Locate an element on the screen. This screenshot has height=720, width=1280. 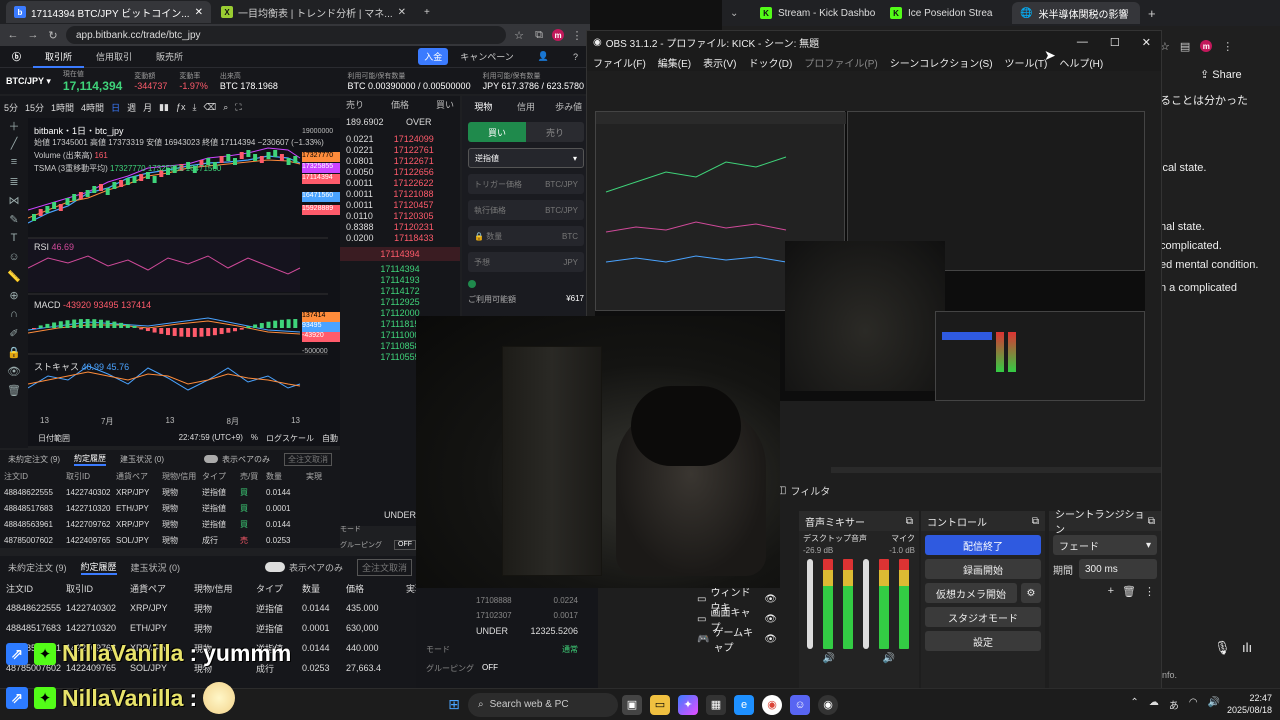
fib-icon: ≣ is located at coordinates (14, 184).